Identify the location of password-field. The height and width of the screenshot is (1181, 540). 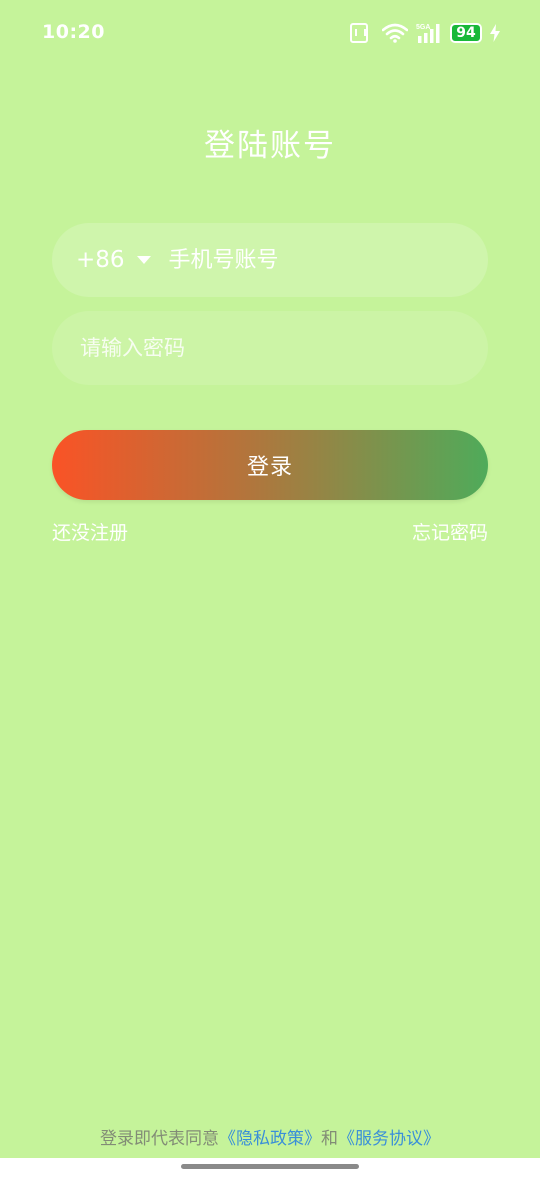
(270, 348).